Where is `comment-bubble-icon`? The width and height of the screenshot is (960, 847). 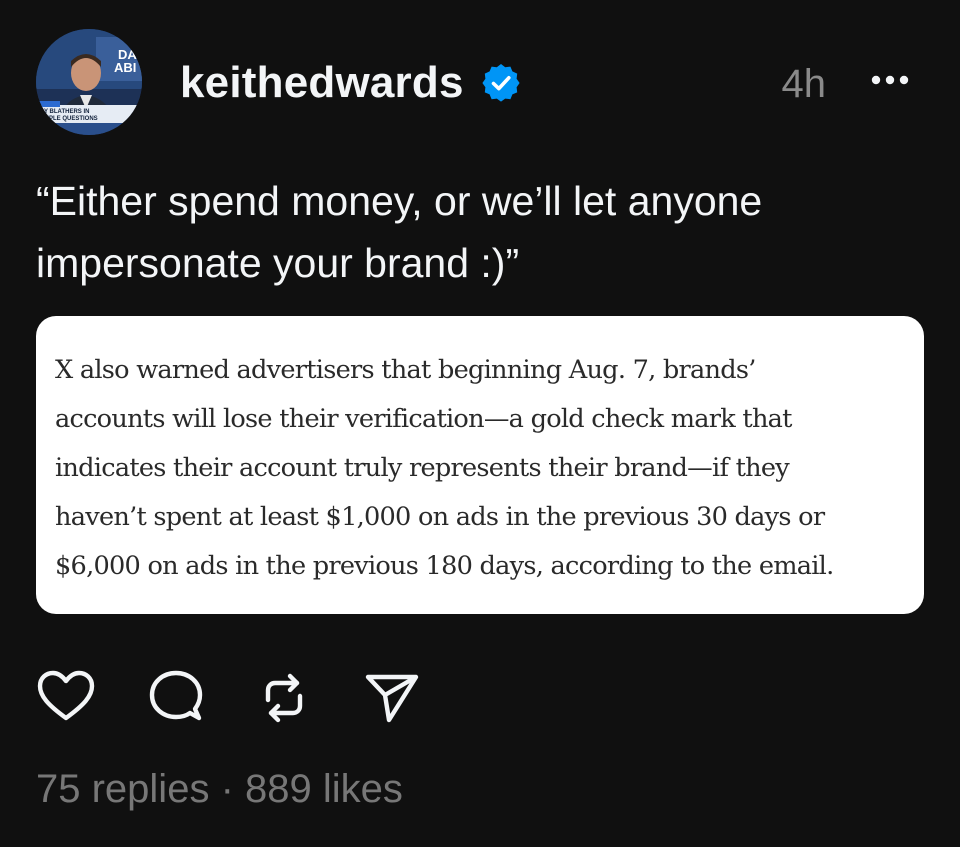
comment-bubble-icon is located at coordinates (176, 695).